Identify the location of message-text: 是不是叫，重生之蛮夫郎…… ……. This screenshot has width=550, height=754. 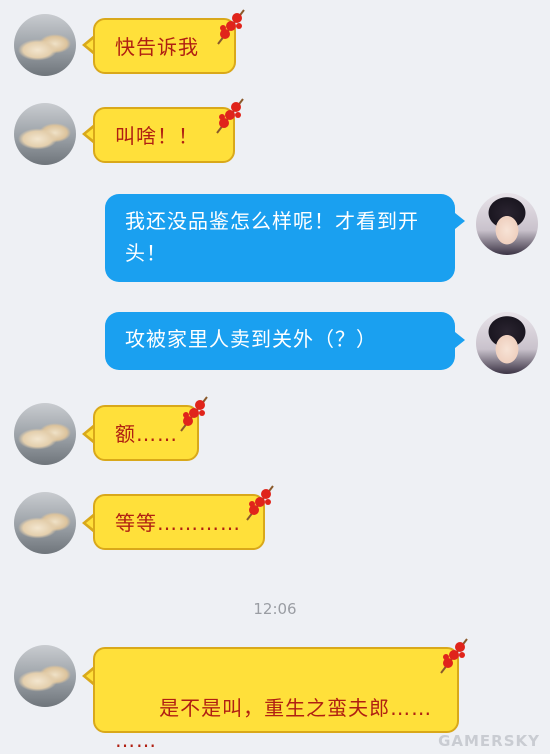
(274, 724).